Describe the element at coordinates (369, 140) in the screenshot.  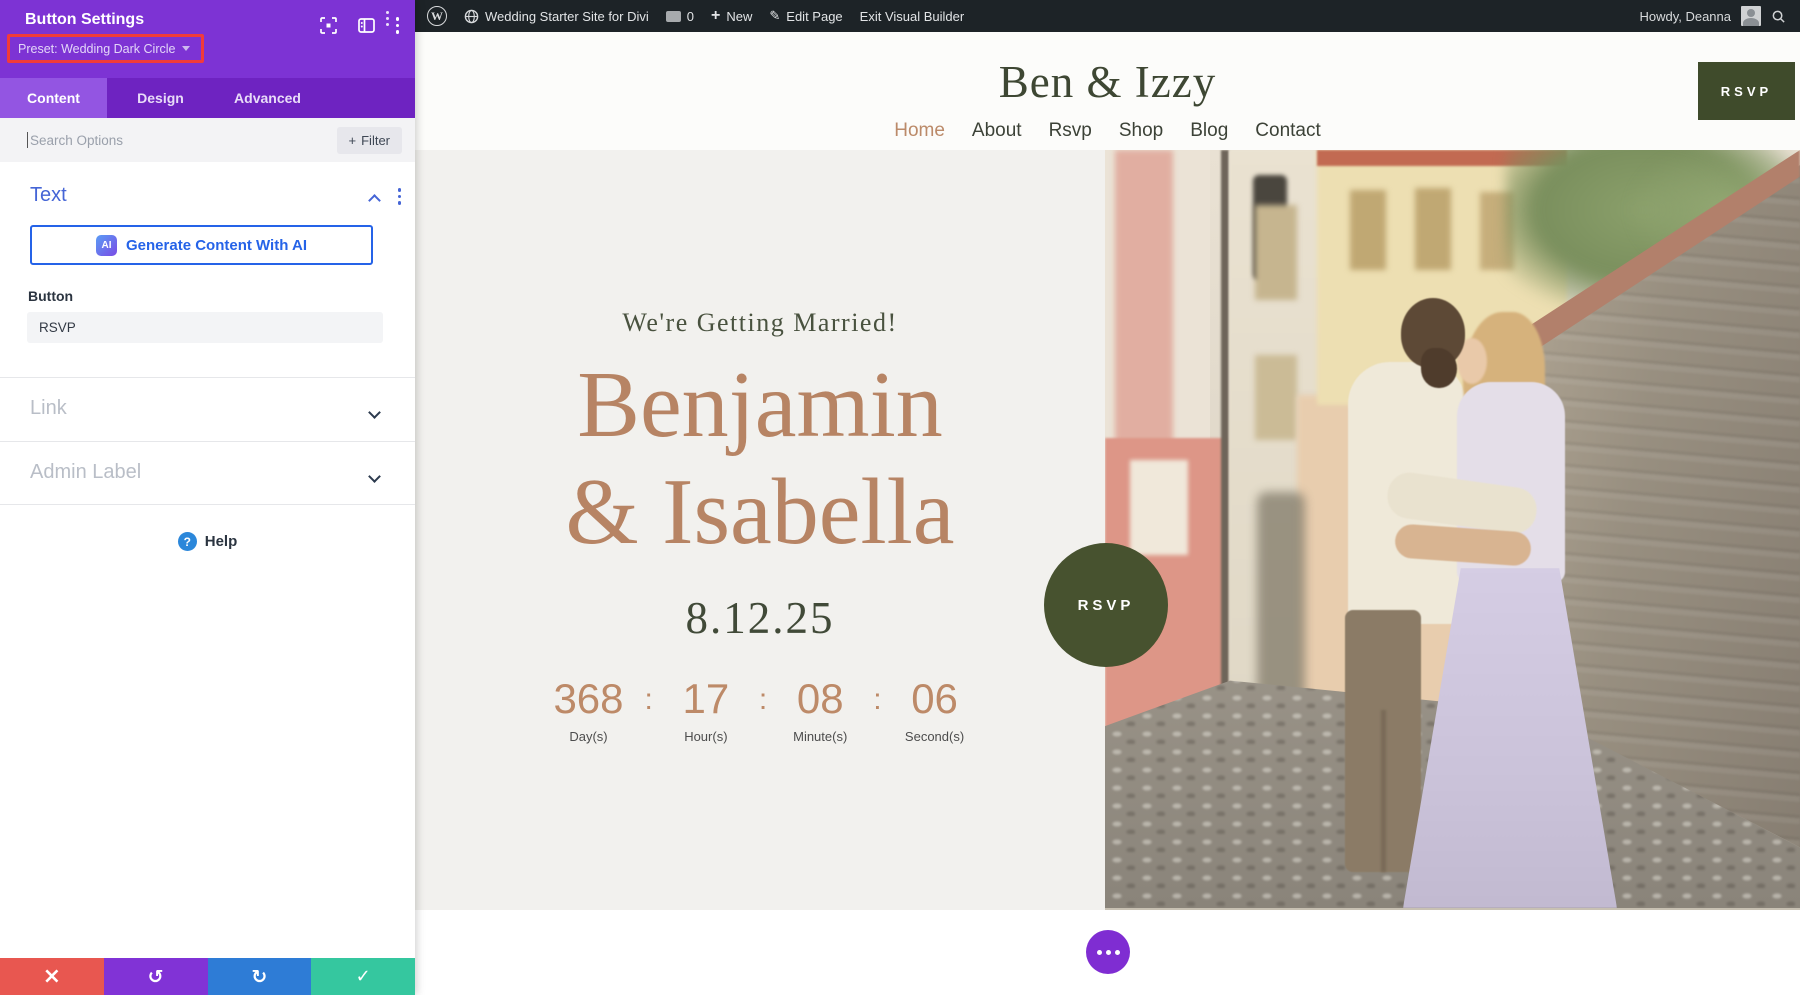
I see `filter-button: + Filter` at that location.